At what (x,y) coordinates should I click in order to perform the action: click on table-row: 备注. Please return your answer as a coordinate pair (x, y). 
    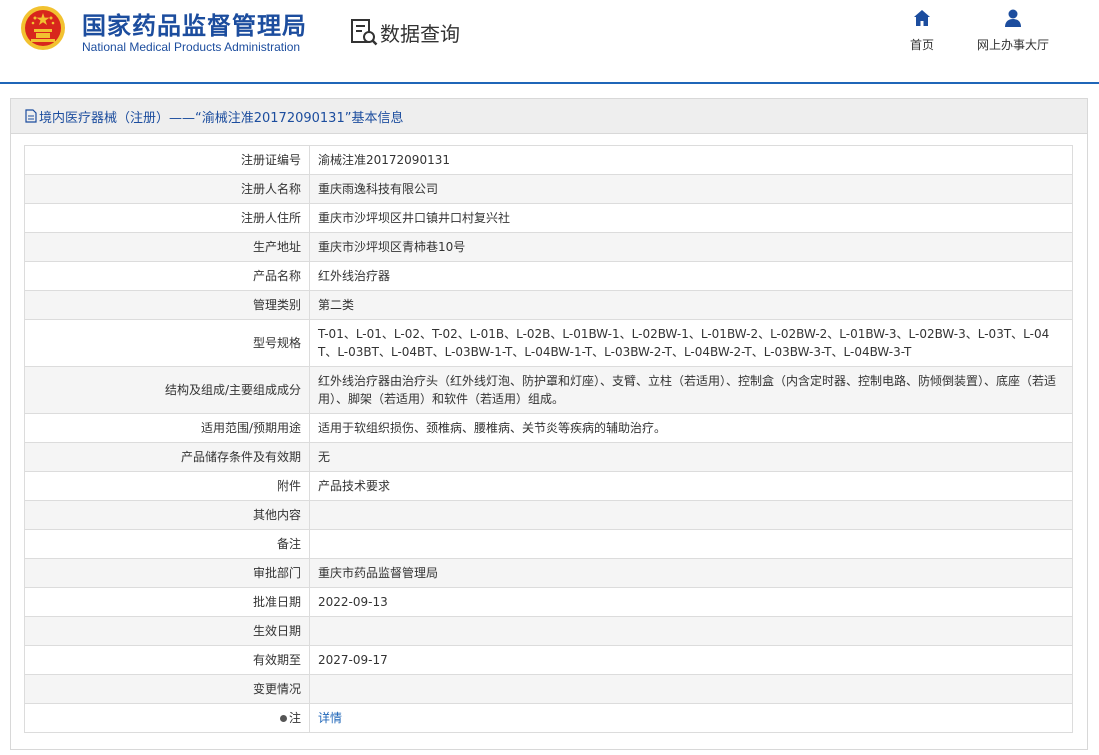
    Looking at the image, I should click on (548, 544).